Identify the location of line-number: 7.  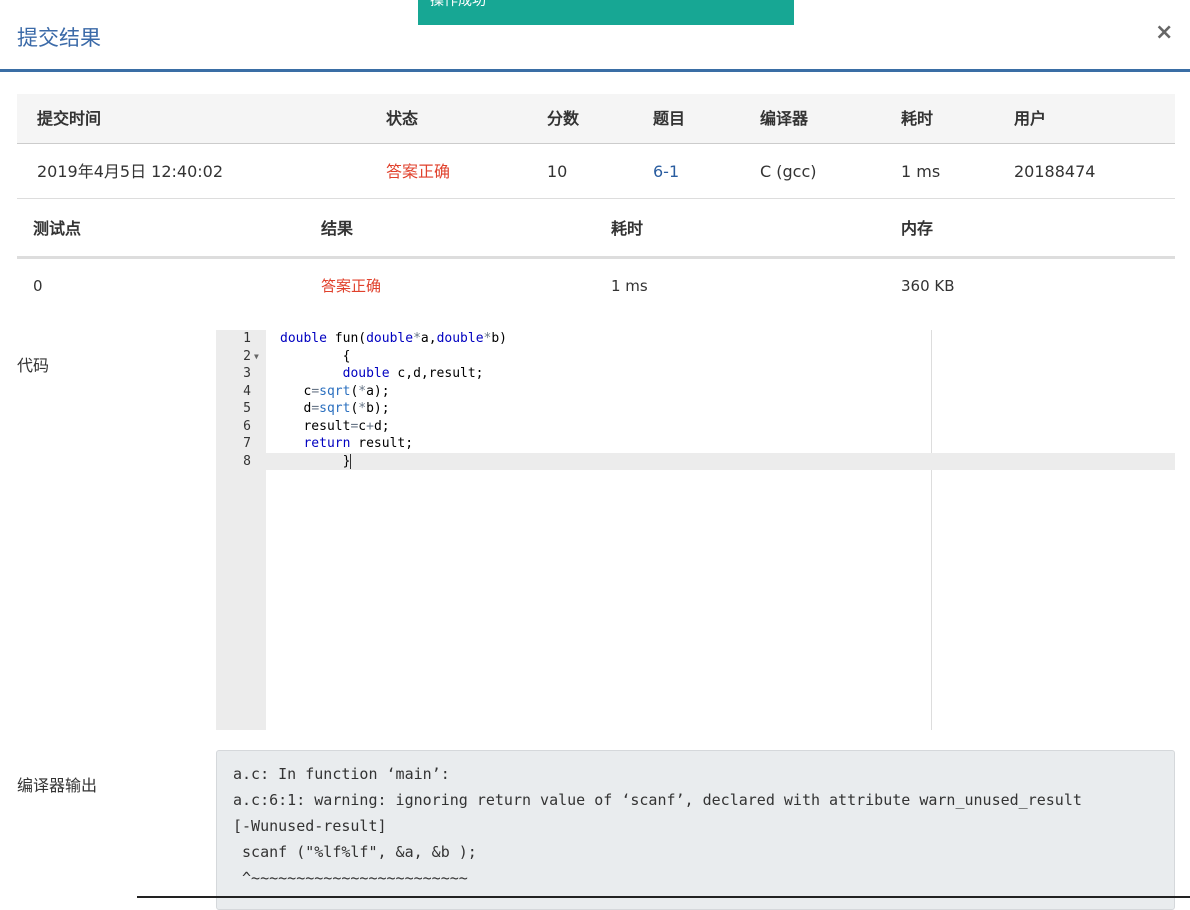
(247, 443).